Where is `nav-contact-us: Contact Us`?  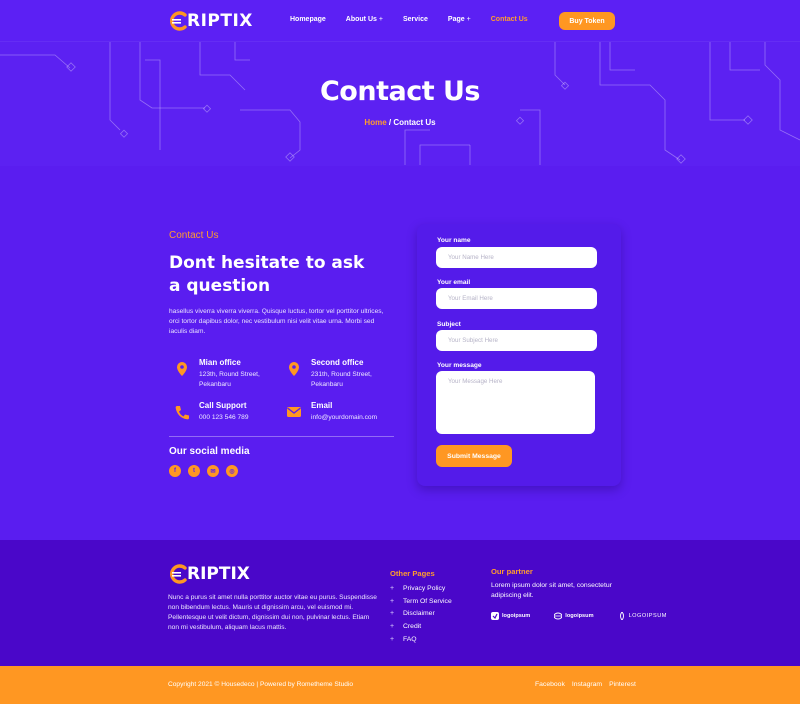 nav-contact-us: Contact Us is located at coordinates (509, 19).